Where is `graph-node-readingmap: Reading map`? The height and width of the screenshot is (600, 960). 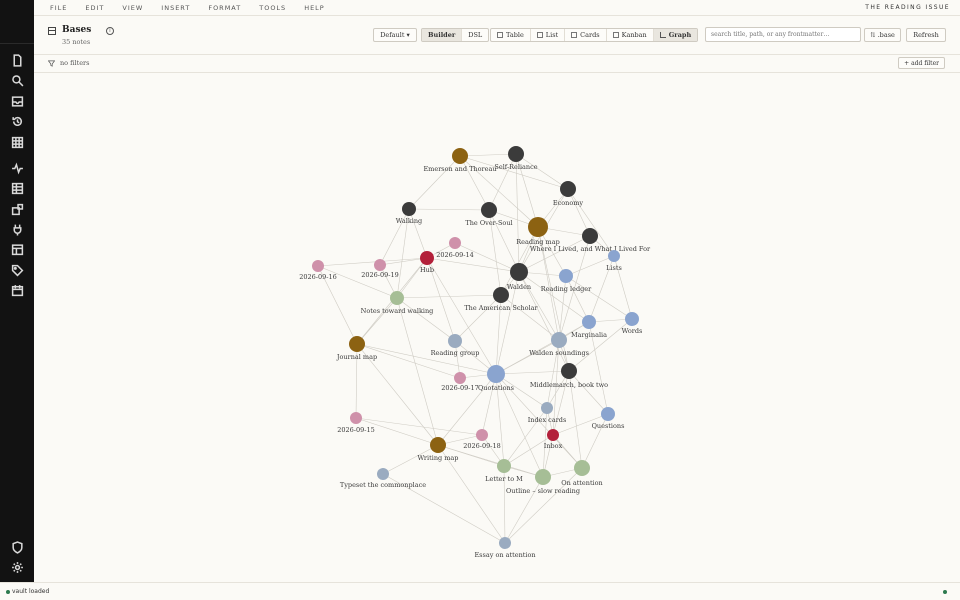
graph-node-readingmap: Reading map is located at coordinates (538, 231).